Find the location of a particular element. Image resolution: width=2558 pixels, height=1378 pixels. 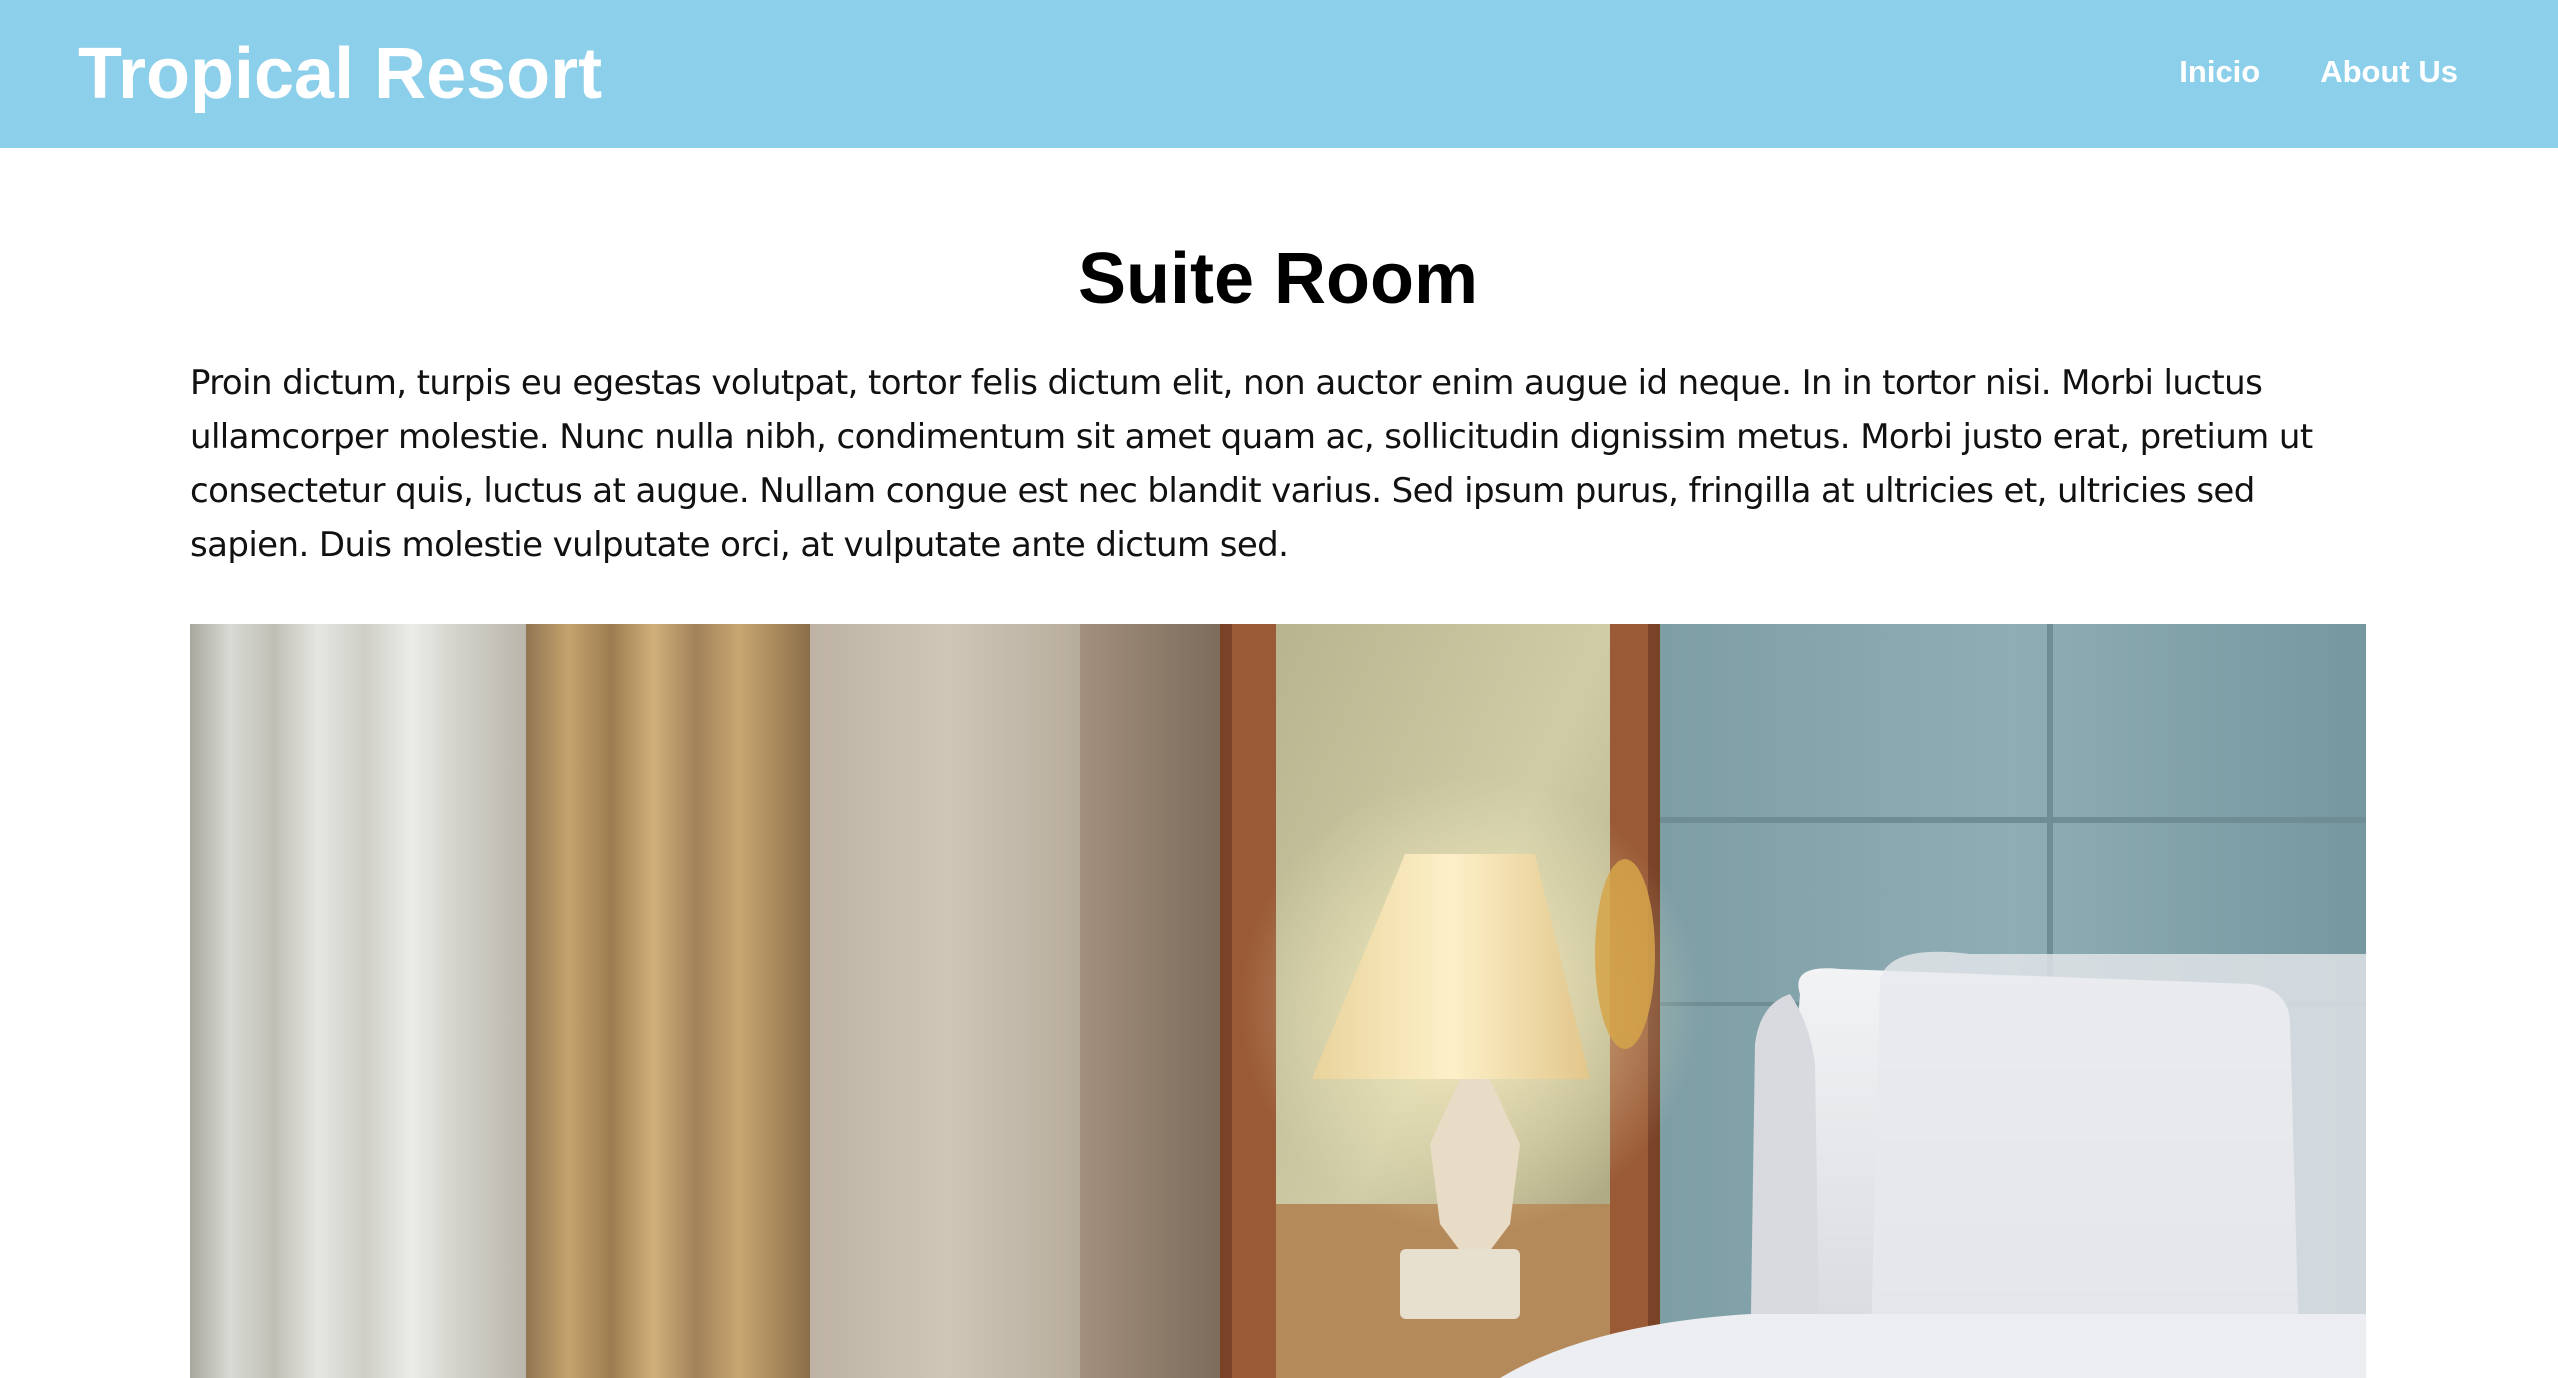

site-header: Tropical Resort Inicio About Us is located at coordinates (1279, 74).